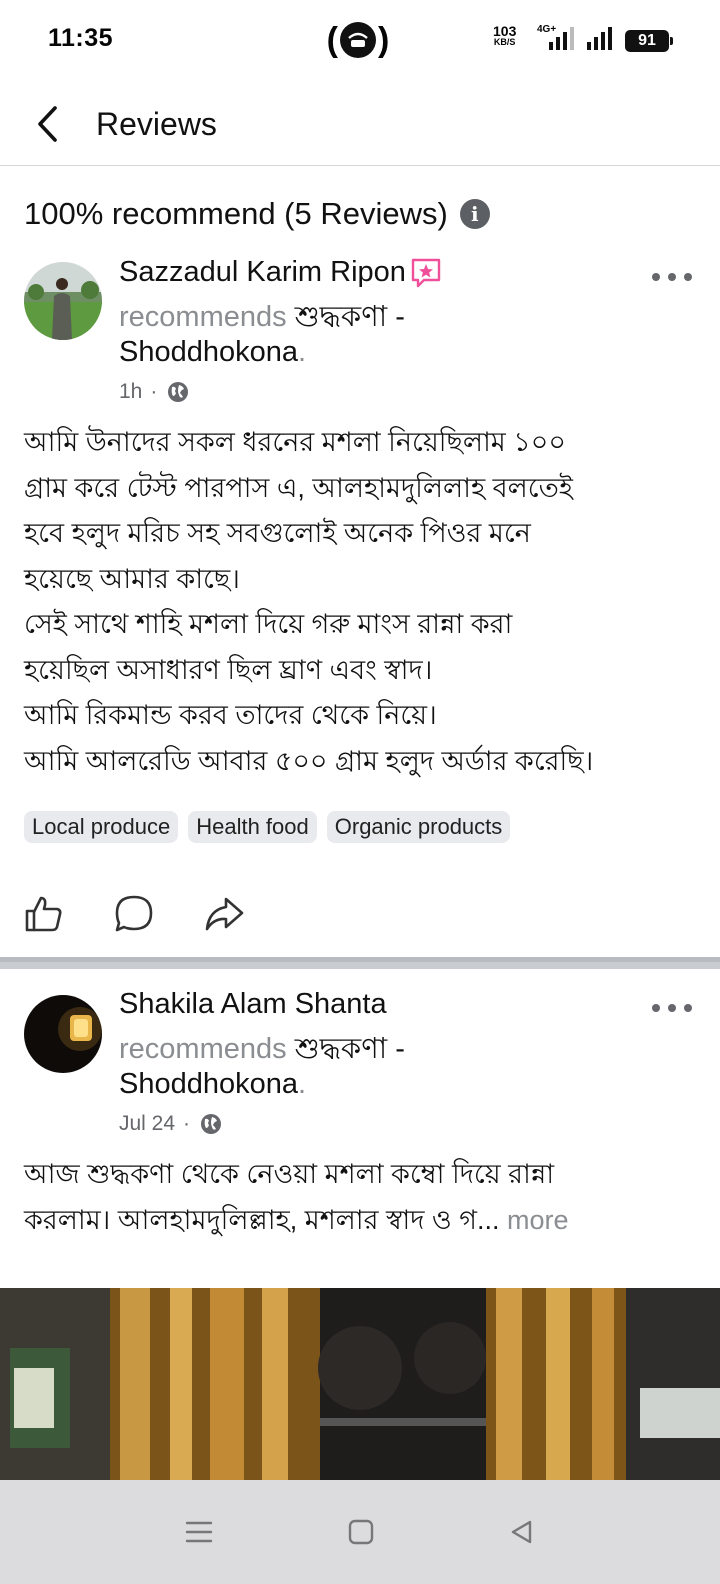  What do you see at coordinates (130, 392) in the screenshot?
I see `post-time: 1h` at bounding box center [130, 392].